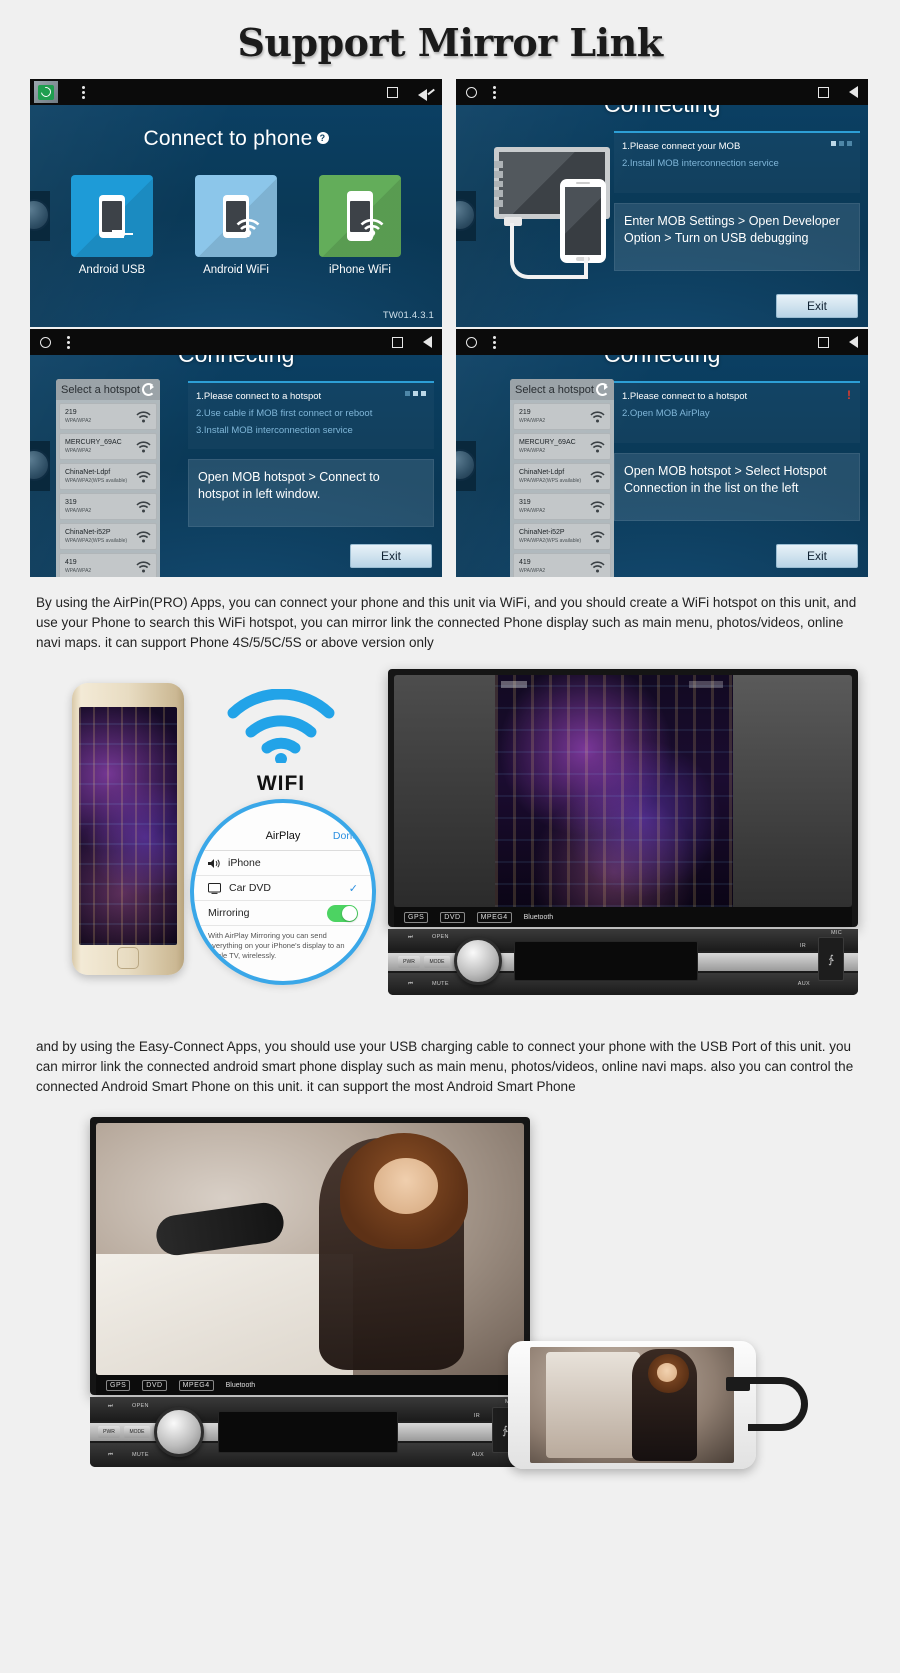 The height and width of the screenshot is (1673, 900). I want to click on badge-mpeg4: MPEG4, so click(494, 917).